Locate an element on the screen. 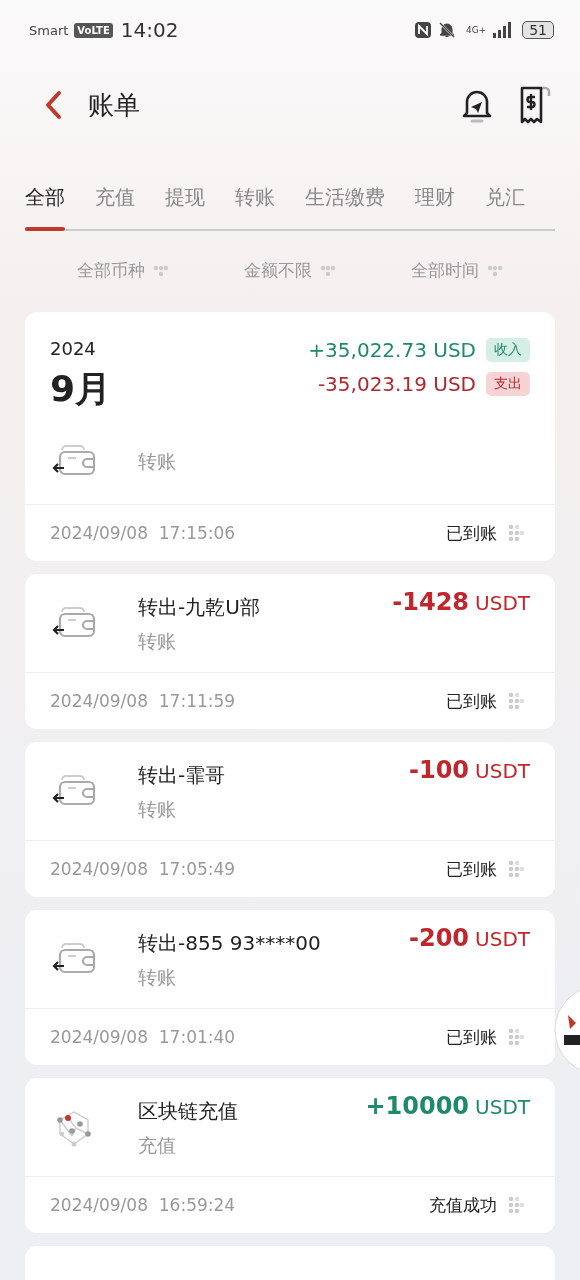 This screenshot has width=580, height=1280. income-total: +35,022.73 USD is located at coordinates (392, 350).